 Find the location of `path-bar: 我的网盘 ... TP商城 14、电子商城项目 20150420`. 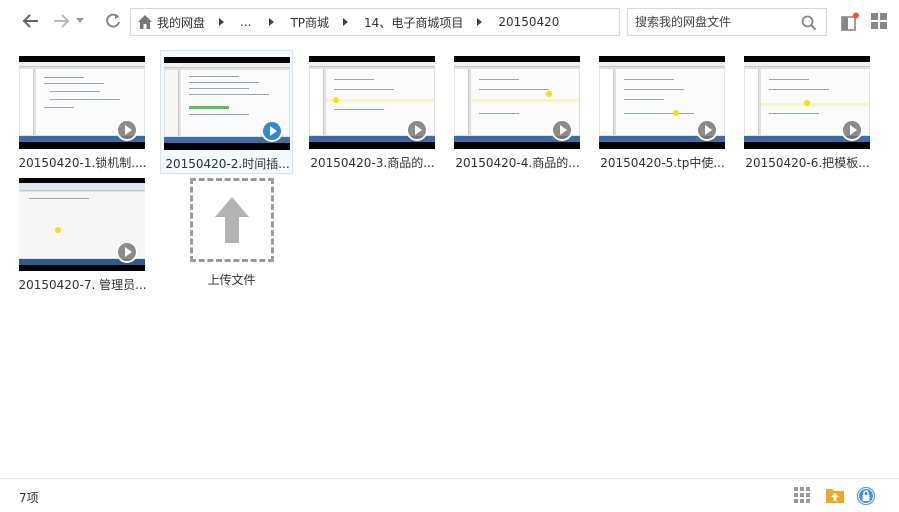

path-bar: 我的网盘 ... TP商城 14、电子商城项目 20150420 is located at coordinates (375, 22).